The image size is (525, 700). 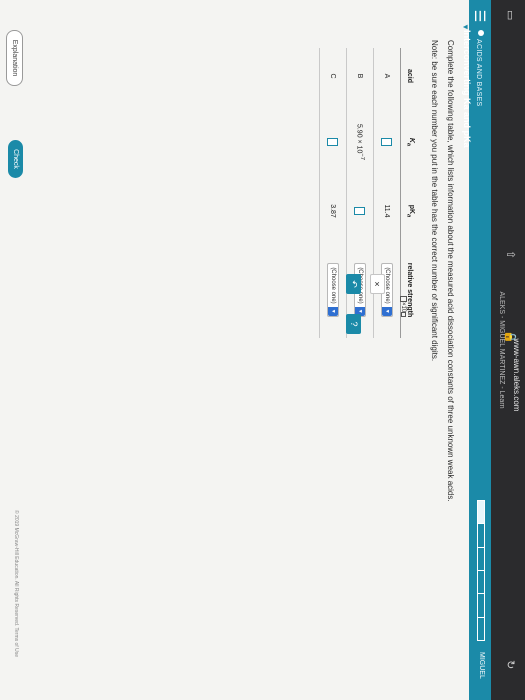 I want to click on tab-title: ALEKS - MIGUEL MARTINEZ - Learn, so click(x=500, y=350).